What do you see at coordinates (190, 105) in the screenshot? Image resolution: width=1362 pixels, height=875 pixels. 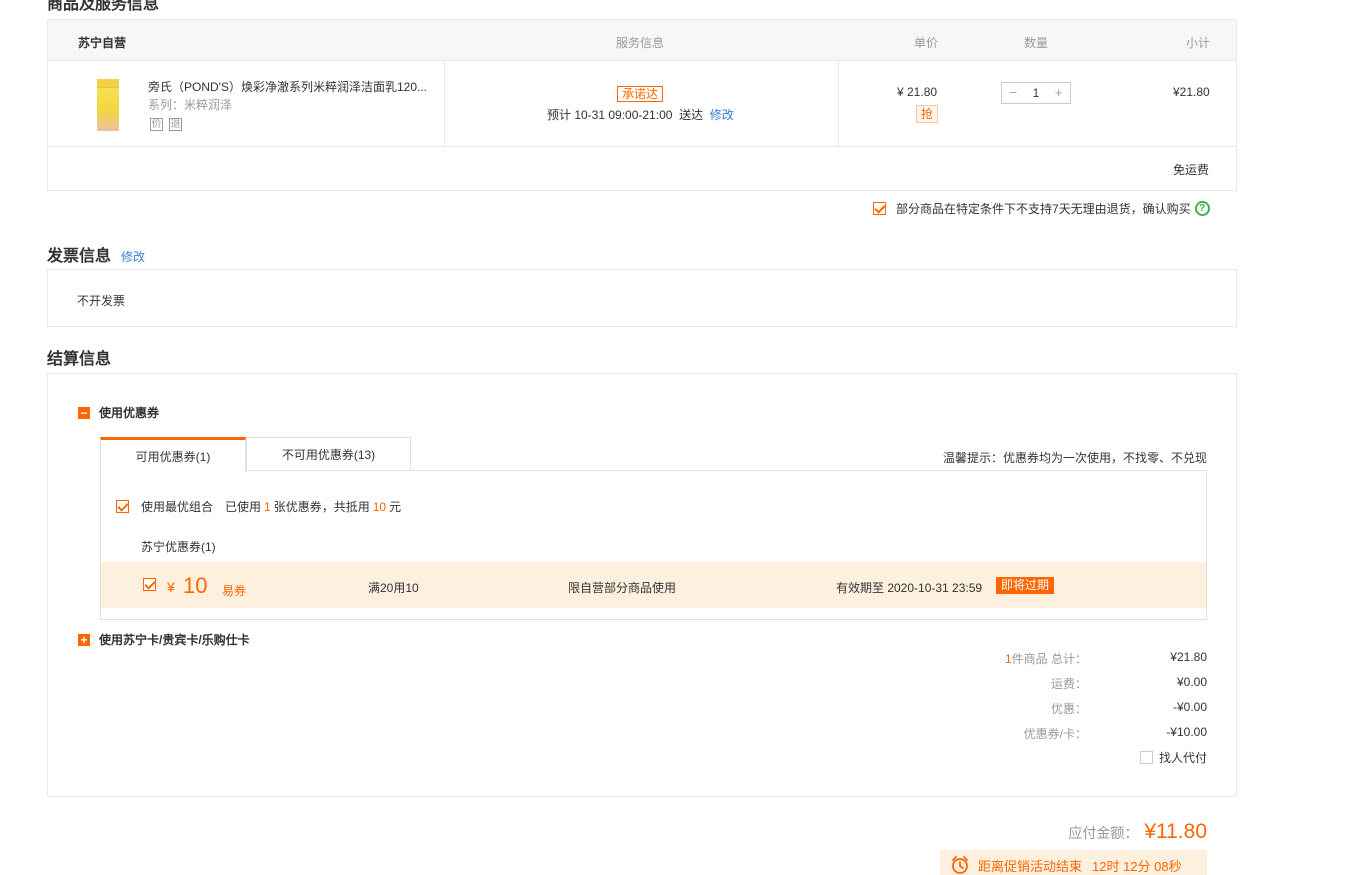 I see `product-series: 系列：米粹润泽` at bounding box center [190, 105].